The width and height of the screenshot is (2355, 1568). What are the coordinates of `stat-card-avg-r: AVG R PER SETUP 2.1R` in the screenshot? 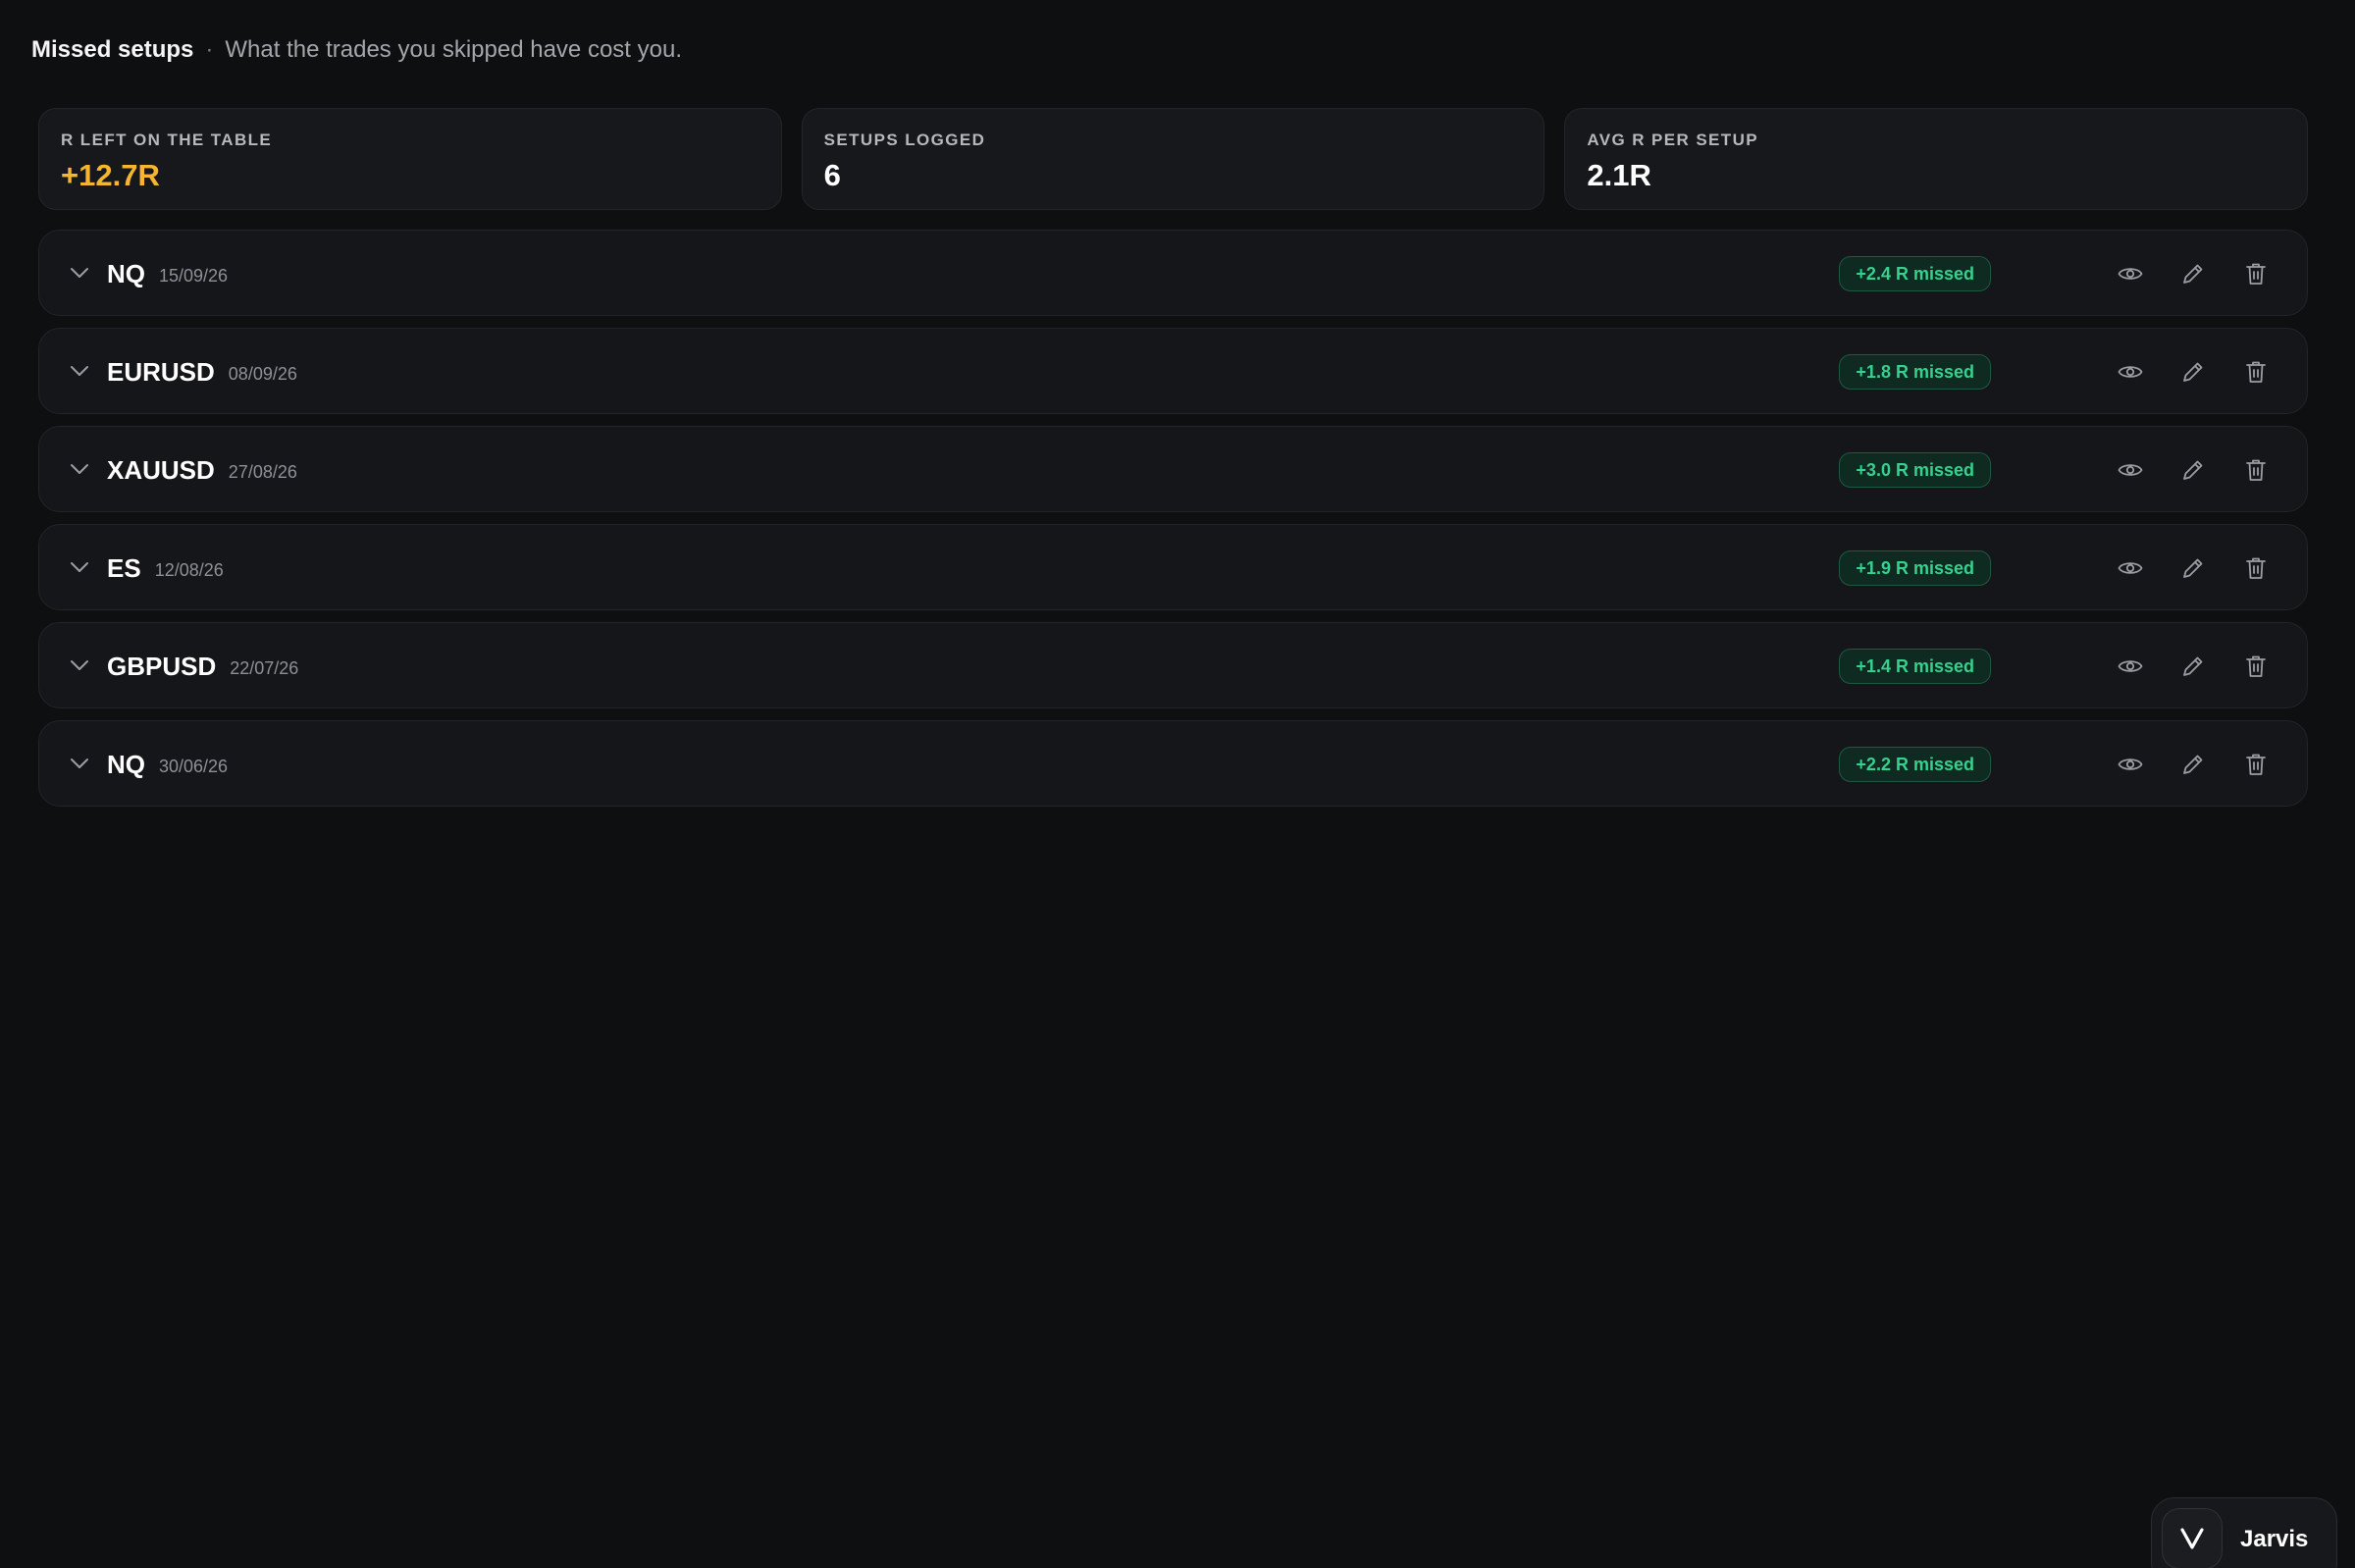 It's located at (1936, 159).